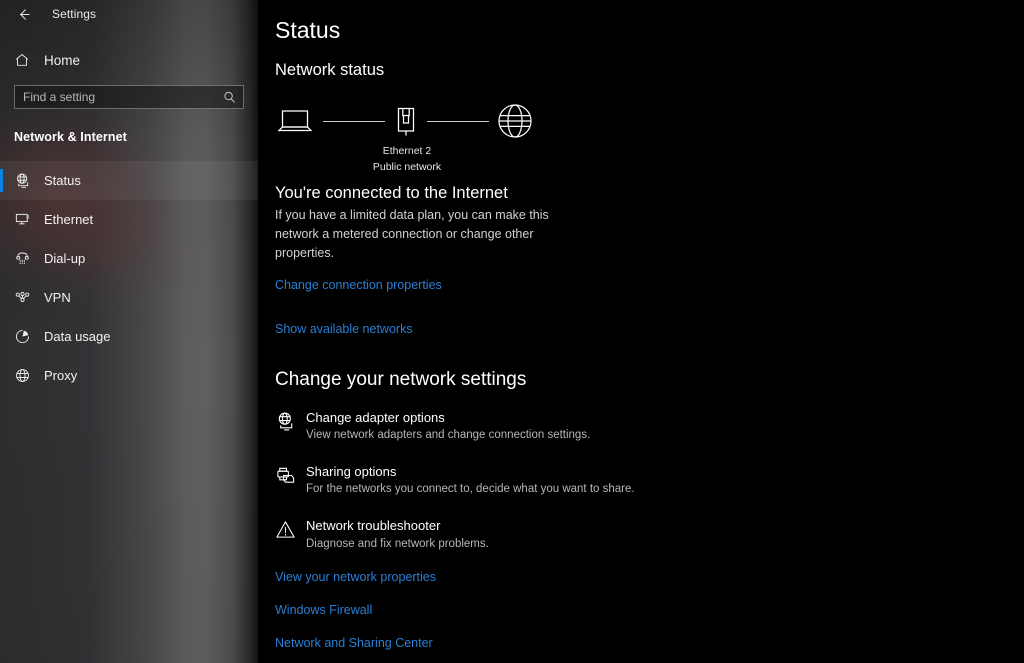 This screenshot has width=1024, height=663. What do you see at coordinates (57, 297) in the screenshot?
I see `sidebar-item-label: VPN` at bounding box center [57, 297].